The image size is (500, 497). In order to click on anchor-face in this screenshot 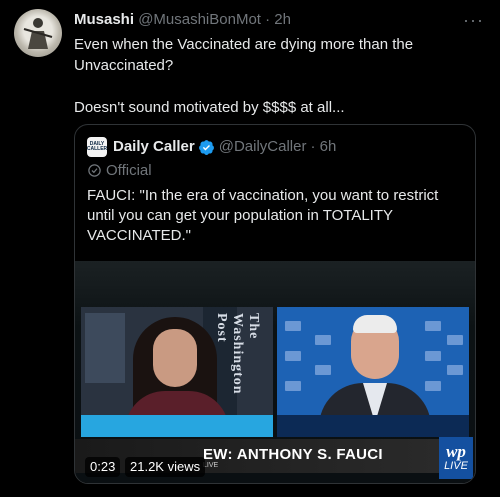, I will do `click(175, 358)`.